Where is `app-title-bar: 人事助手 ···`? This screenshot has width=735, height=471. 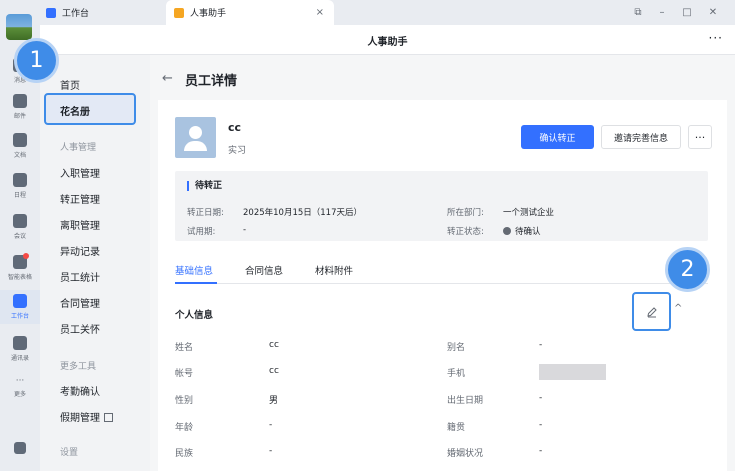
app-title-bar: 人事助手 ··· is located at coordinates (387, 40).